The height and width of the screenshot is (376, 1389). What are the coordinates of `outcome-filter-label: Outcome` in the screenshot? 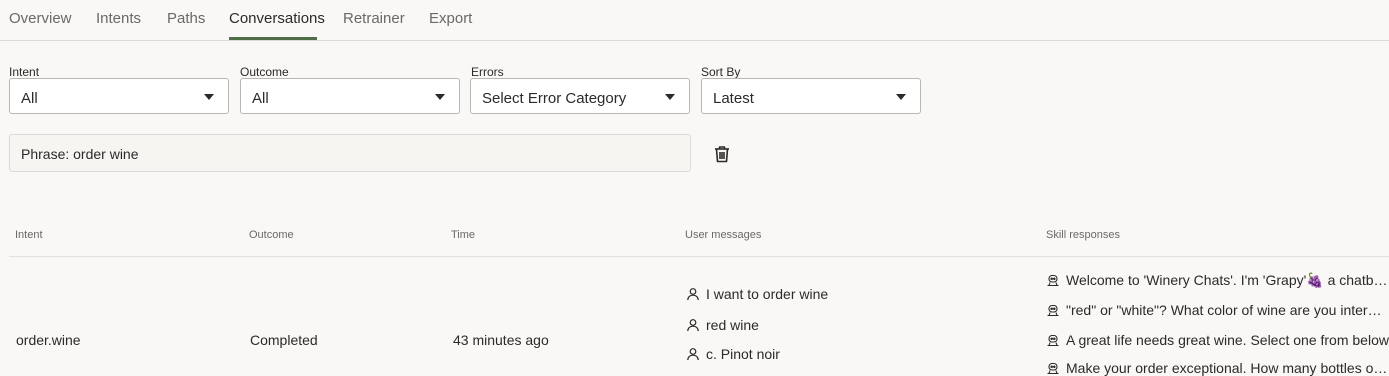 It's located at (264, 72).